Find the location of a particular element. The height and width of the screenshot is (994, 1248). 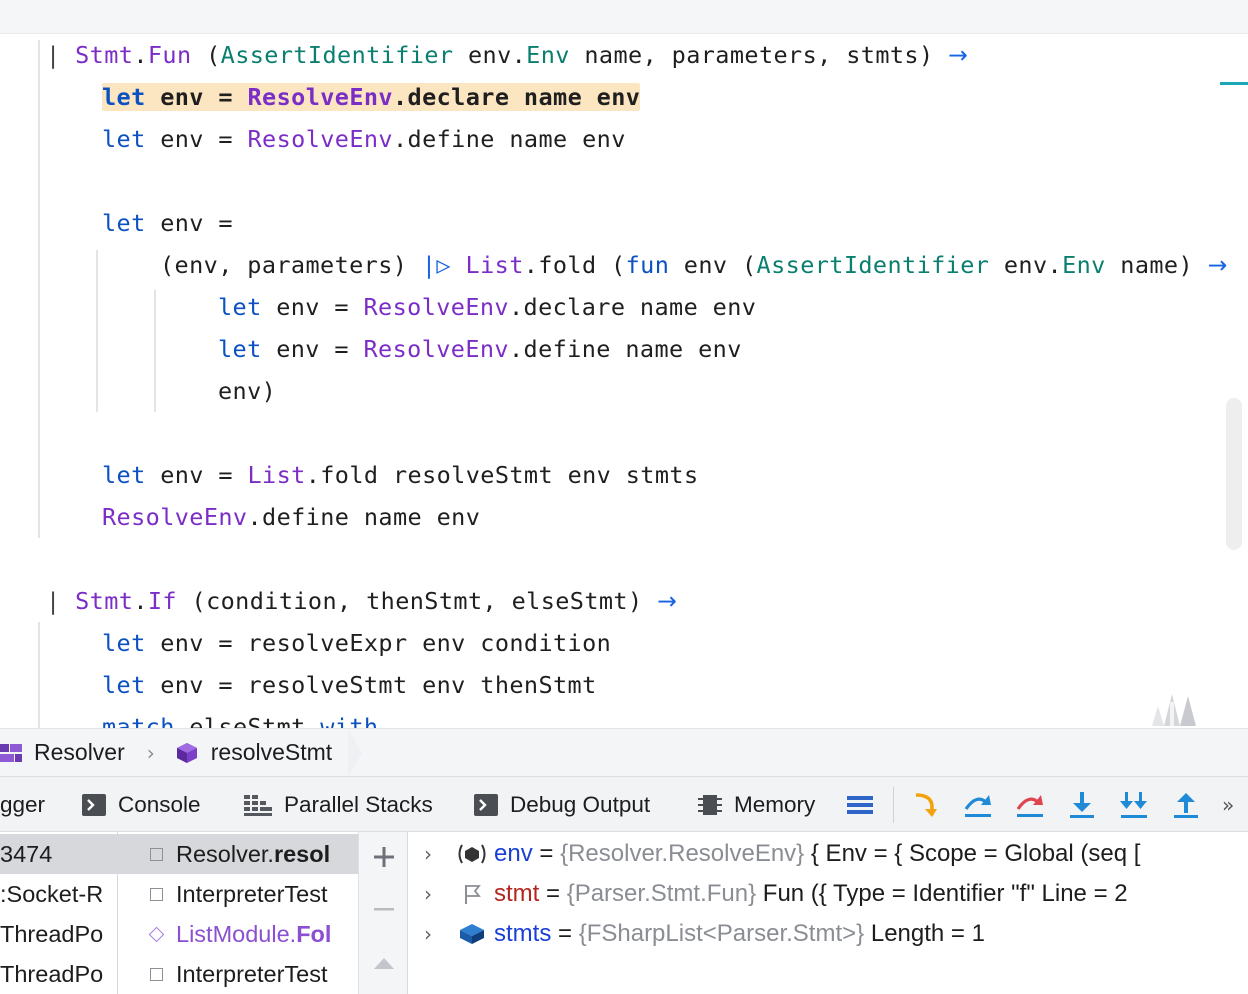

breadcrumb-item-resolvestmt: resolveStmt is located at coordinates (253, 753).